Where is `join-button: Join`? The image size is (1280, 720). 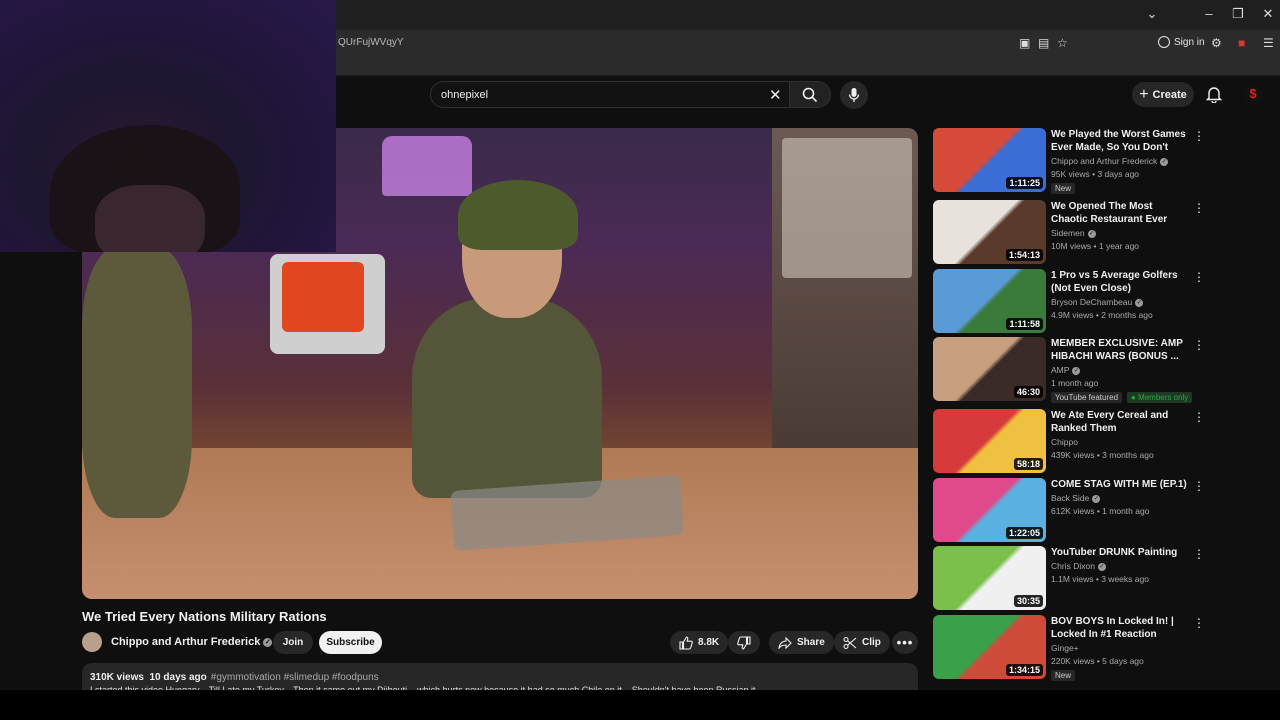 join-button: Join is located at coordinates (293, 642).